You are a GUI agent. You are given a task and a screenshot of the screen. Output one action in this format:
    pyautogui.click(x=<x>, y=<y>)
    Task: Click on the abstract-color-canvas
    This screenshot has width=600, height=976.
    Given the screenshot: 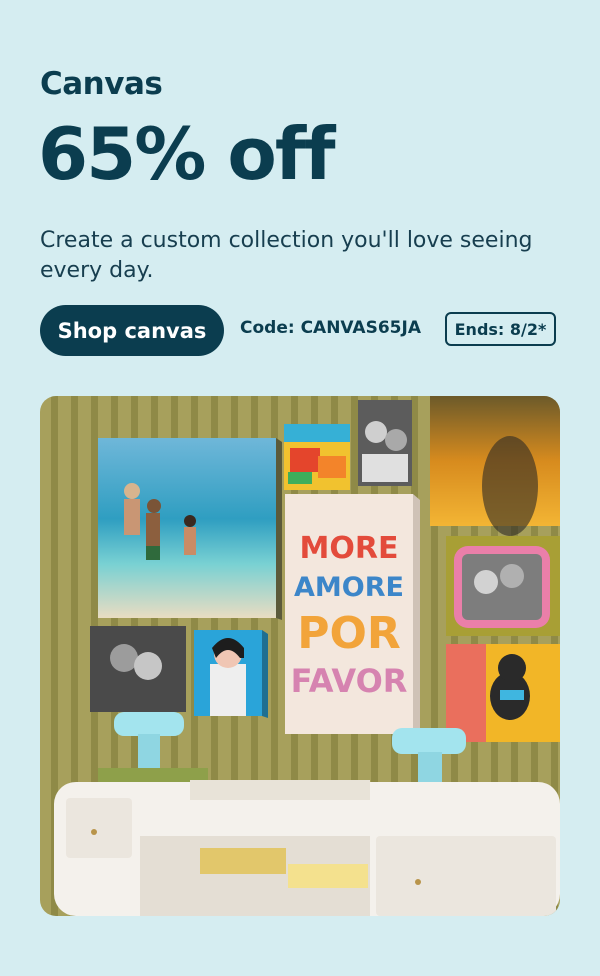 What is the action you would take?
    pyautogui.click(x=317, y=457)
    